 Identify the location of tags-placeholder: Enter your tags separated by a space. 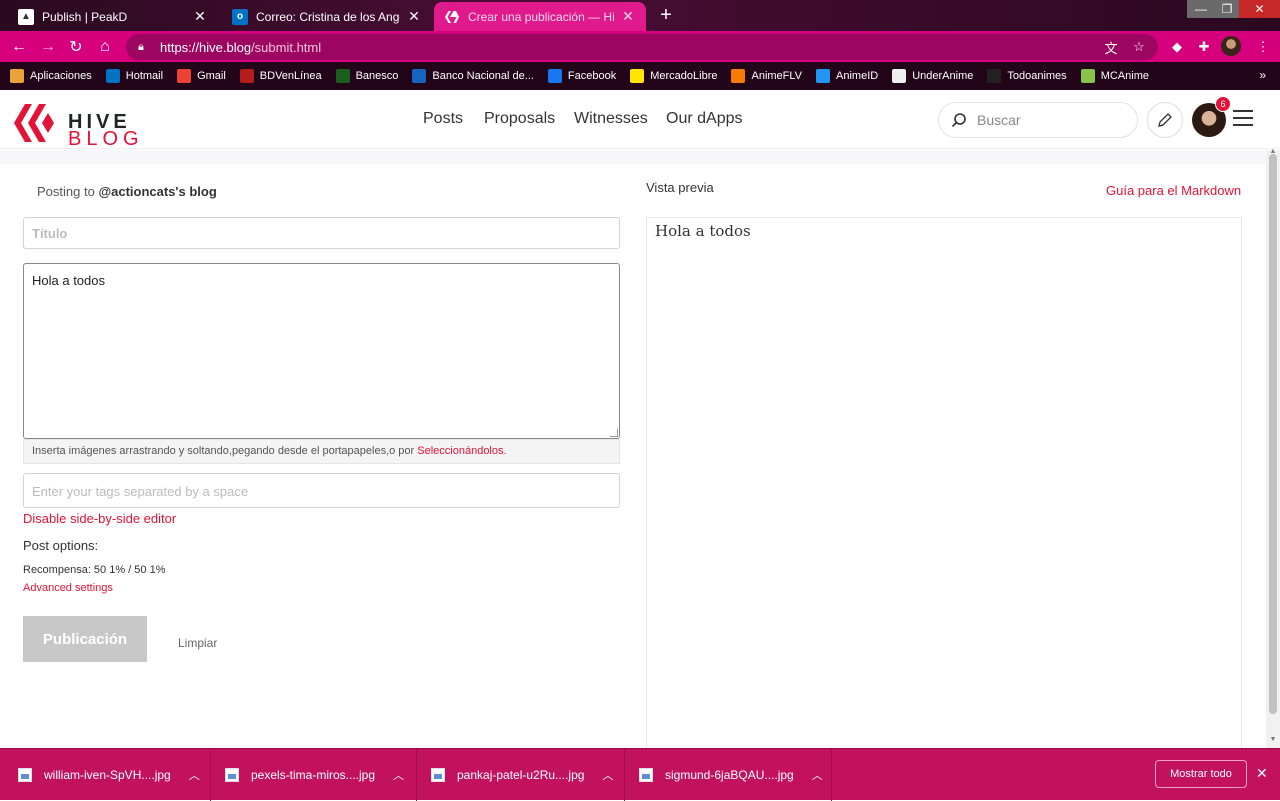
(140, 491).